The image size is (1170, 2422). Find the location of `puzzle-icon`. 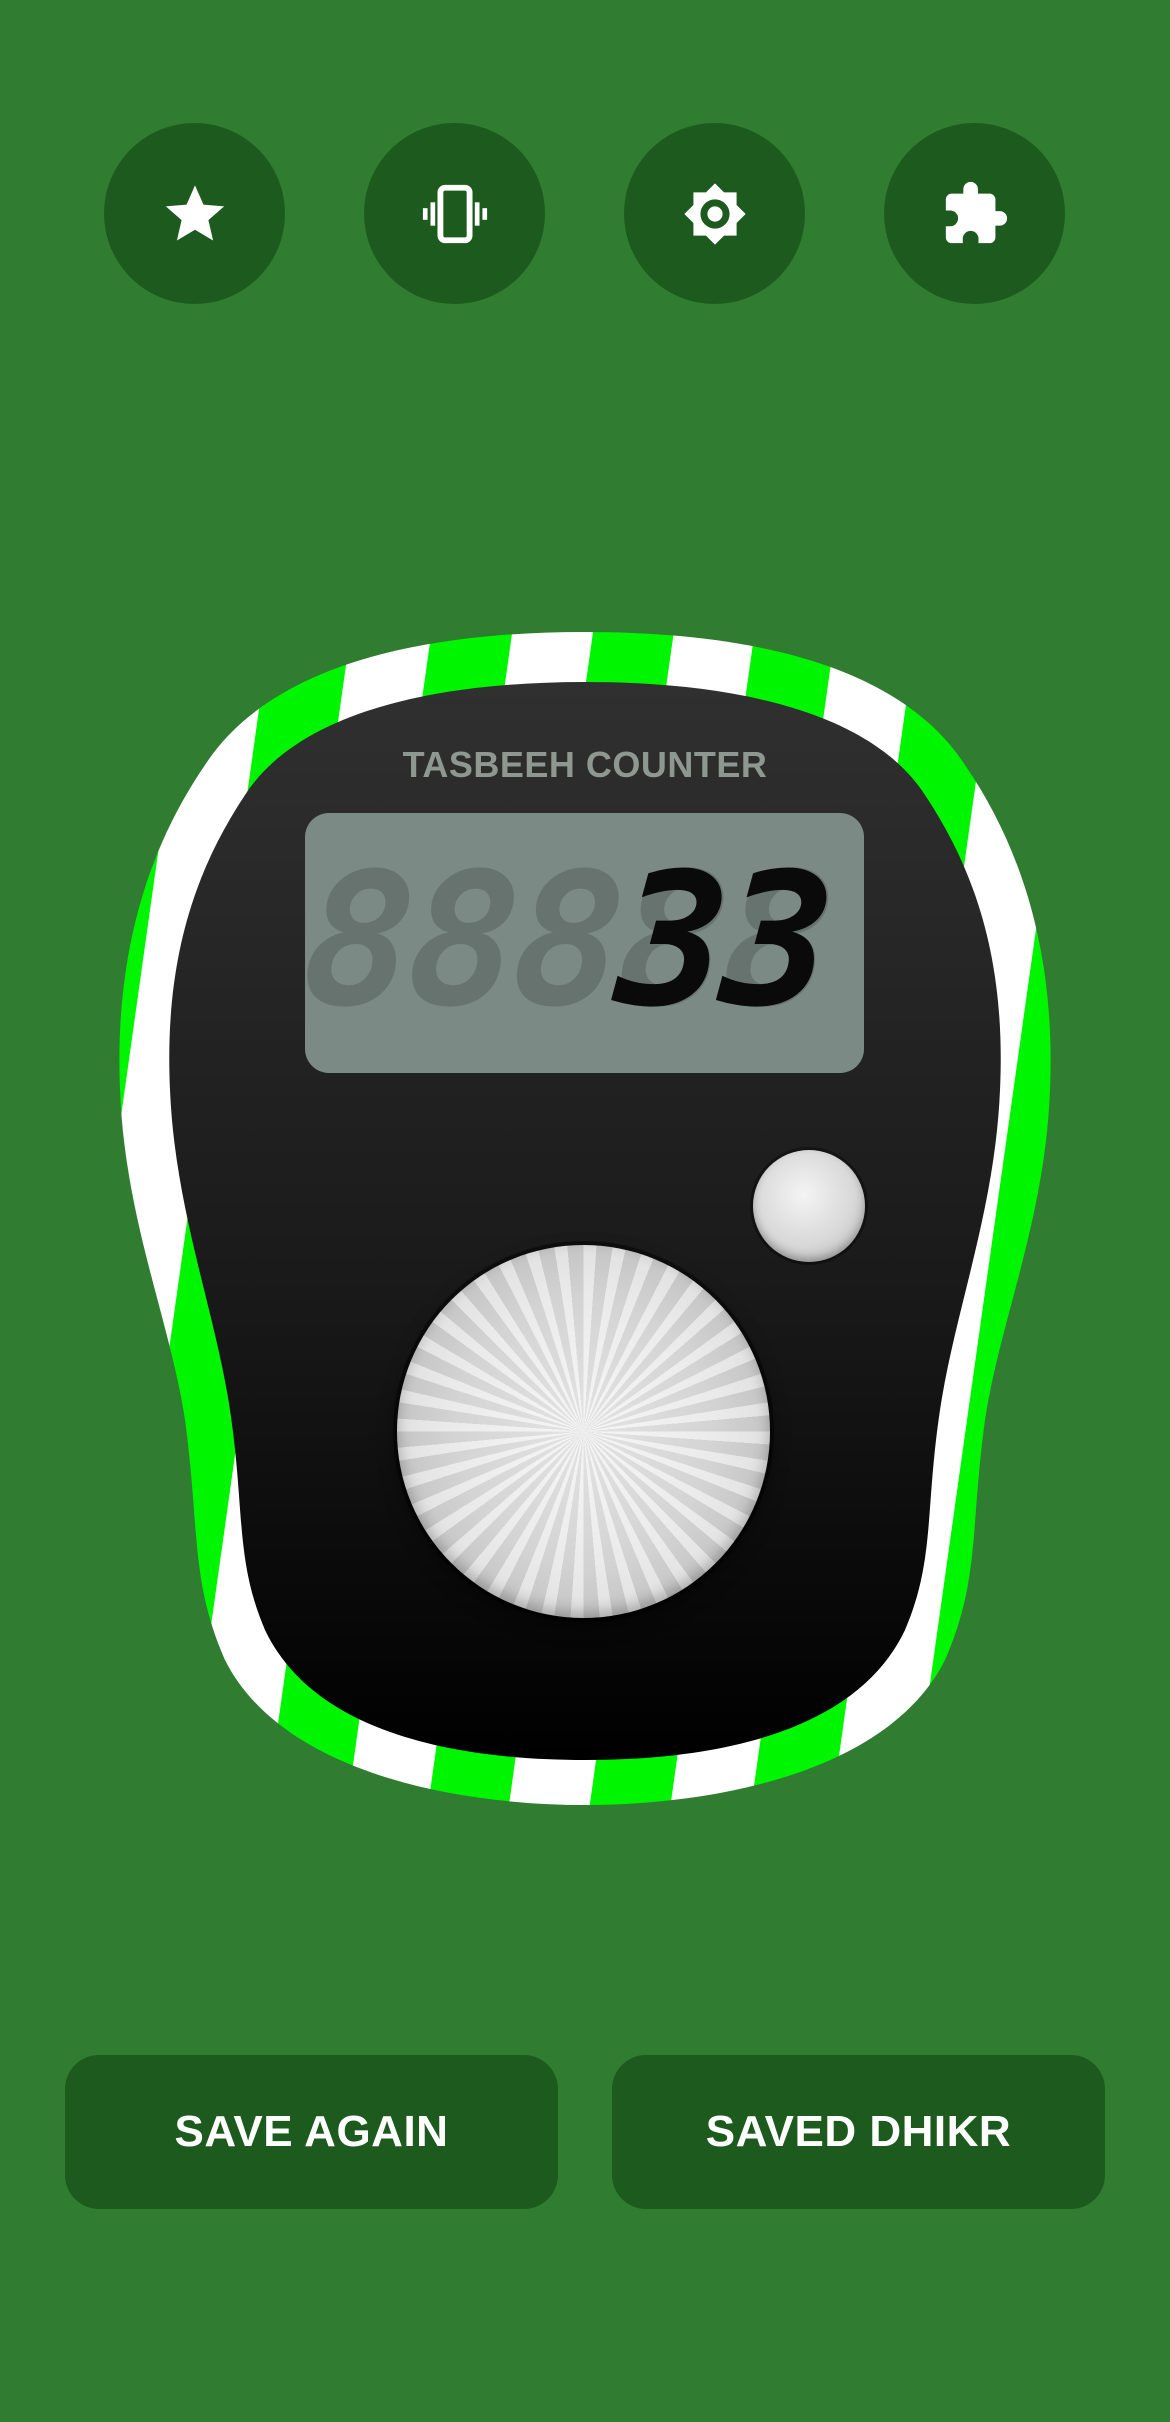

puzzle-icon is located at coordinates (976, 212).